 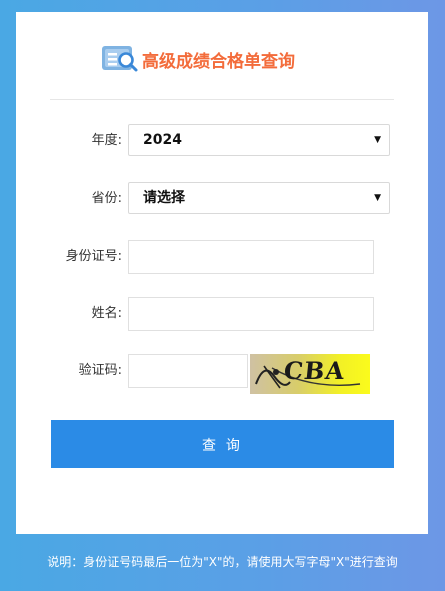 What do you see at coordinates (100, 370) in the screenshot?
I see `captcha-label: 验证码:` at bounding box center [100, 370].